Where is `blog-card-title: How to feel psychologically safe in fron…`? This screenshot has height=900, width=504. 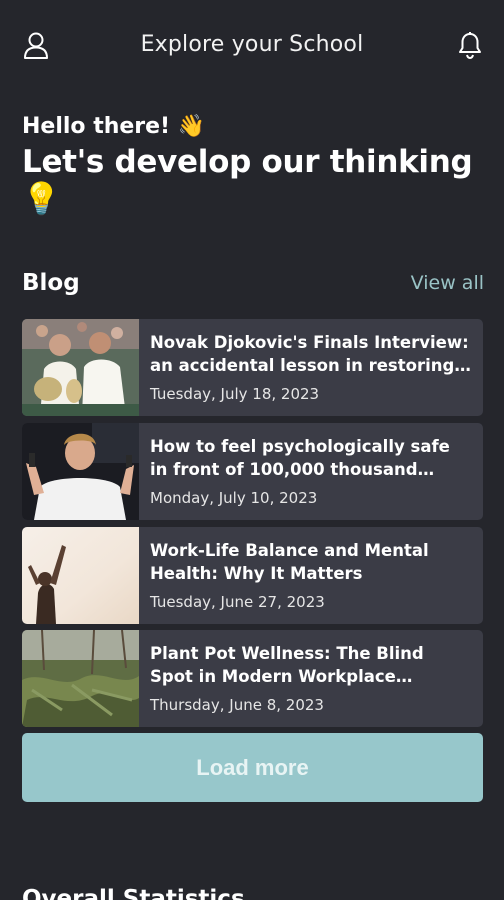 blog-card-title: How to feel psychologically safe in fron… is located at coordinates (300, 458).